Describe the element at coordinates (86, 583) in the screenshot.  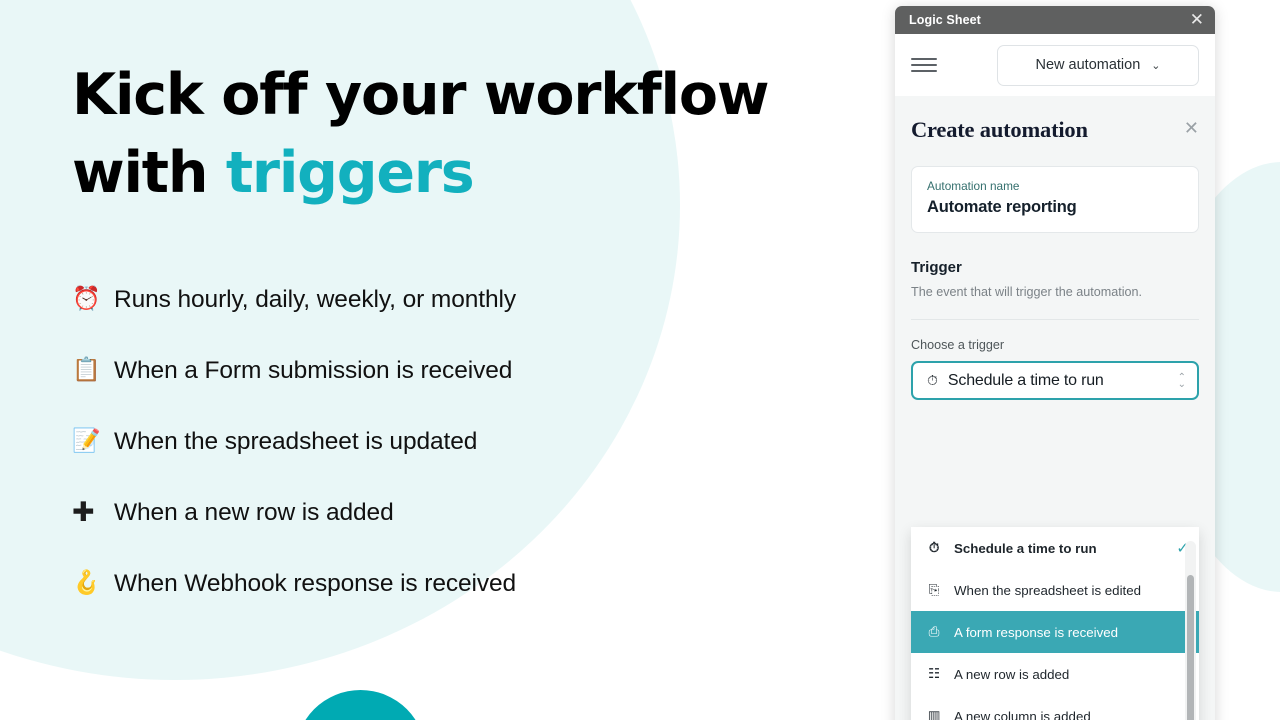
I see `hook-icon: 🪝` at that location.